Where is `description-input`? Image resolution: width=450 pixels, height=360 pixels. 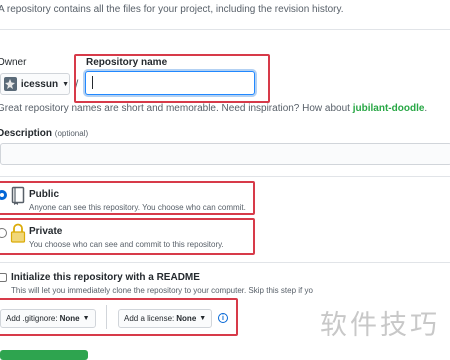 description-input is located at coordinates (225, 154).